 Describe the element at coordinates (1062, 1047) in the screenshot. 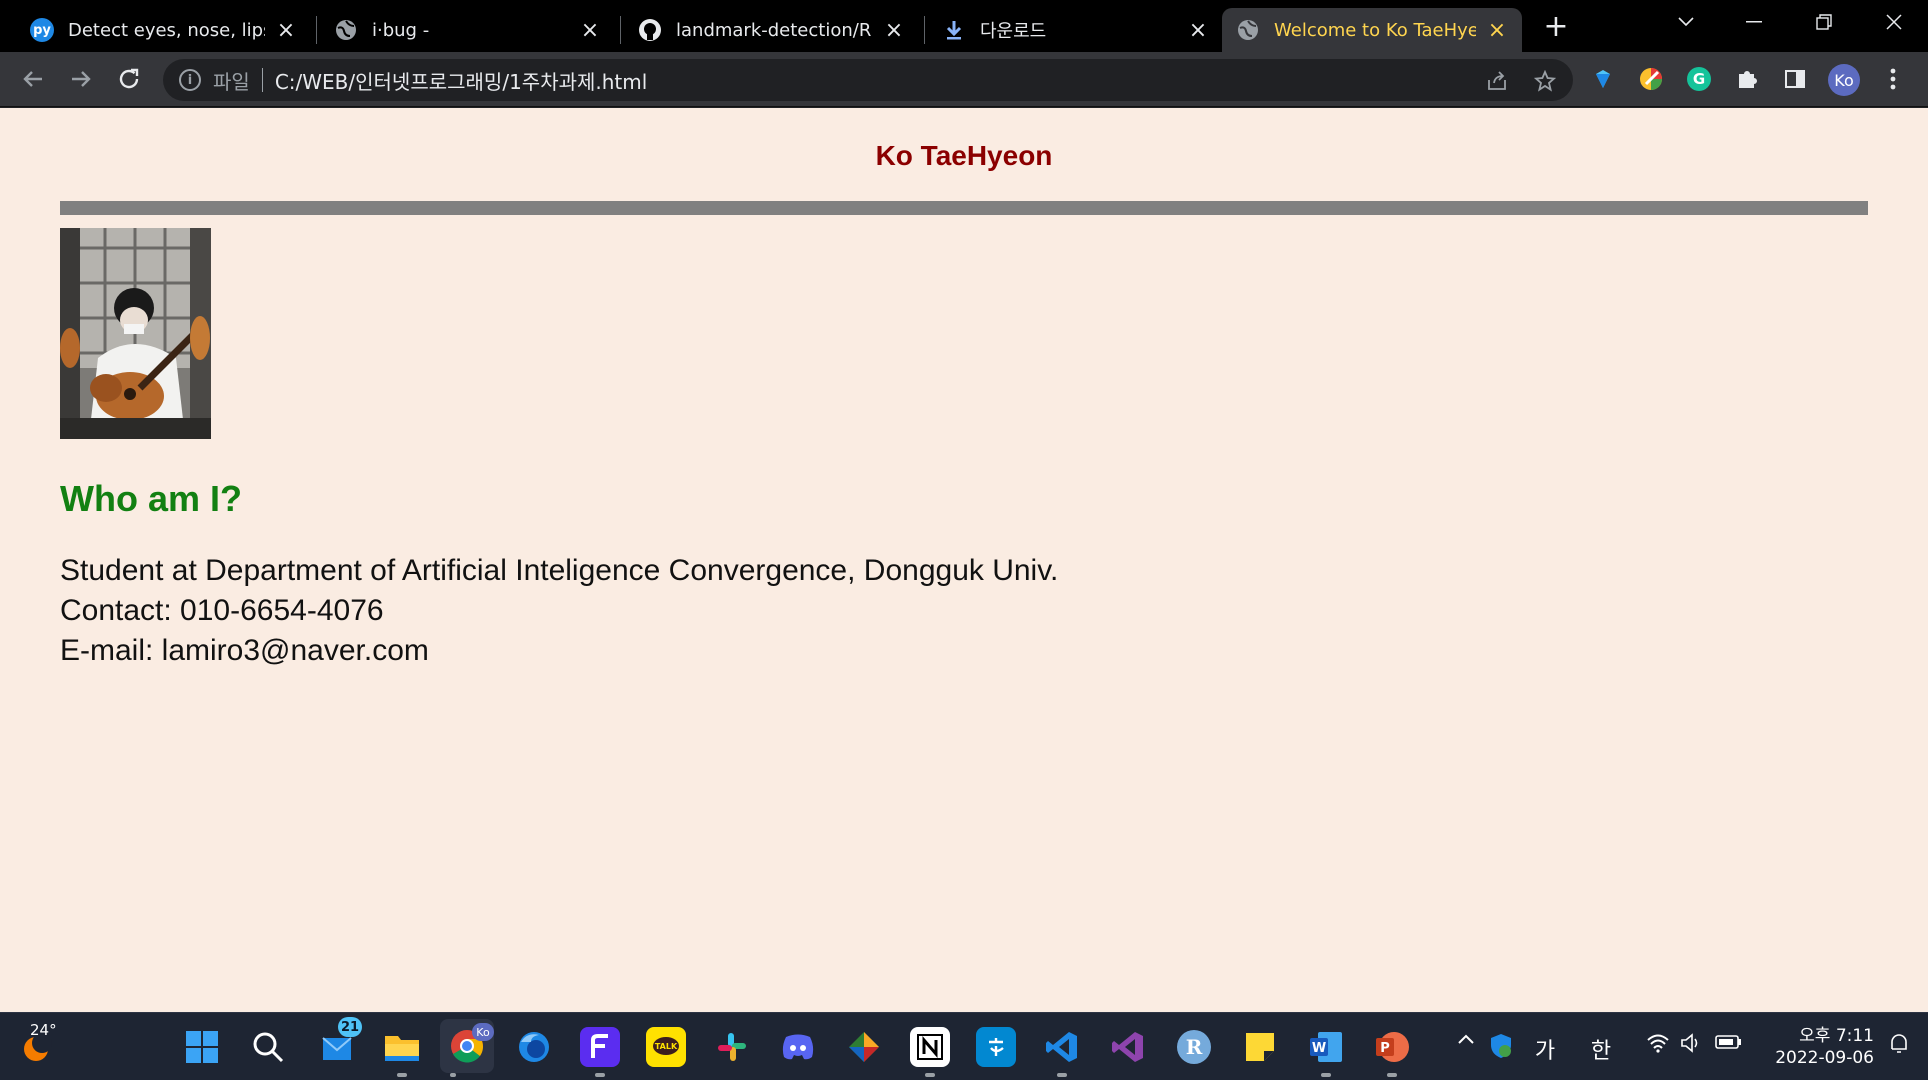

I see `vscode-icon` at that location.